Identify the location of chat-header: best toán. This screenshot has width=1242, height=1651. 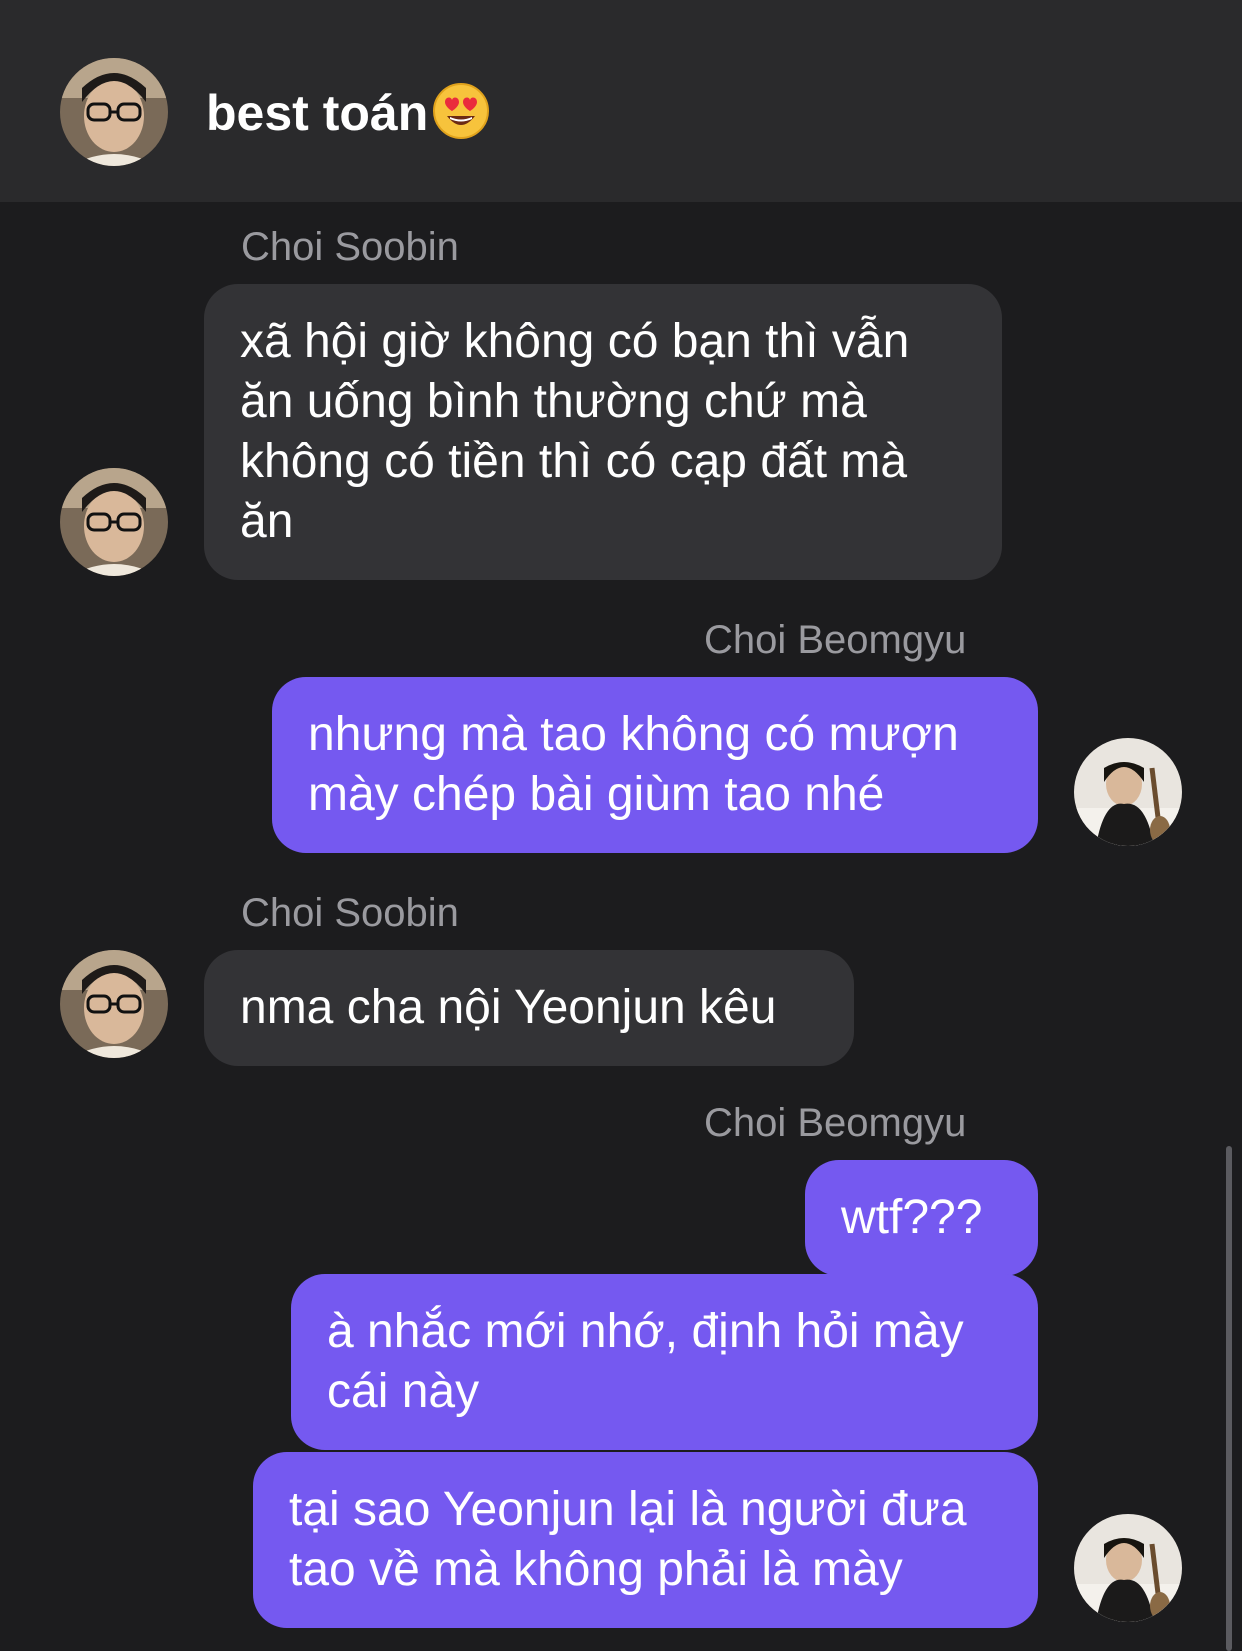
(621, 101).